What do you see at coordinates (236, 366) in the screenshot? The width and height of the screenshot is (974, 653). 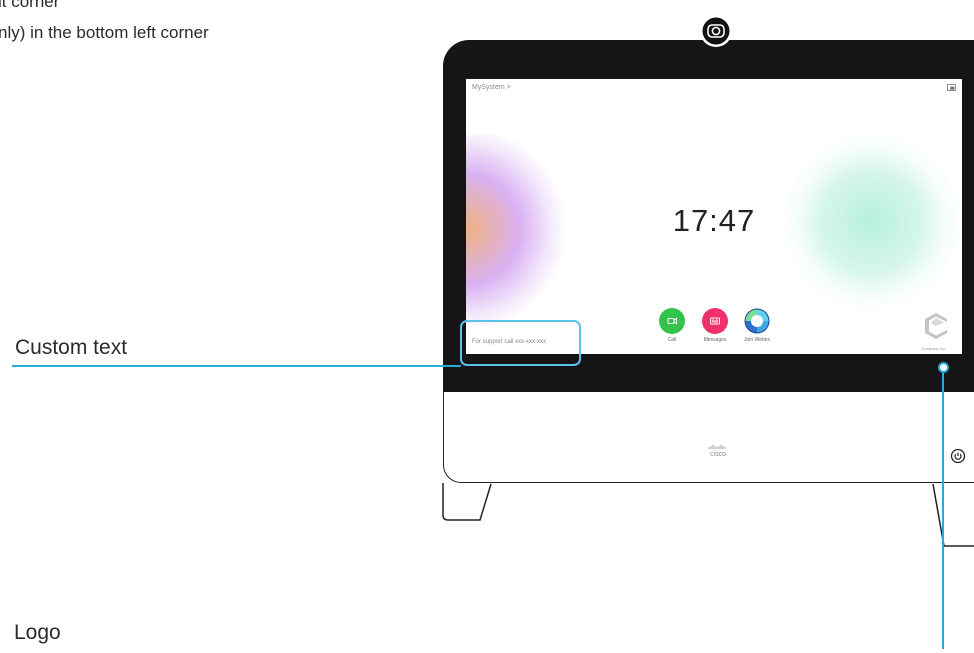 I see `custom-text-callout-line` at bounding box center [236, 366].